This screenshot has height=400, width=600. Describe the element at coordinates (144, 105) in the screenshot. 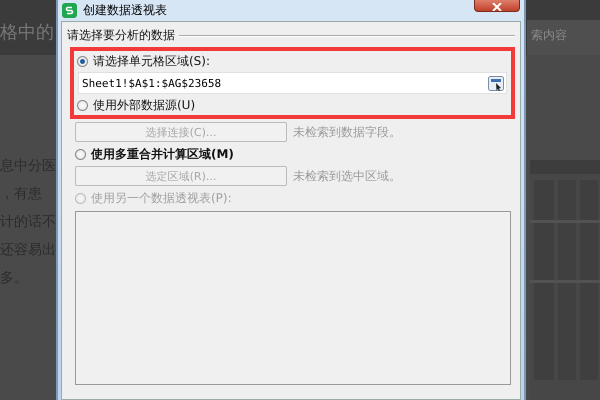

I see `option-label: 使用外部数据源(U)` at that location.